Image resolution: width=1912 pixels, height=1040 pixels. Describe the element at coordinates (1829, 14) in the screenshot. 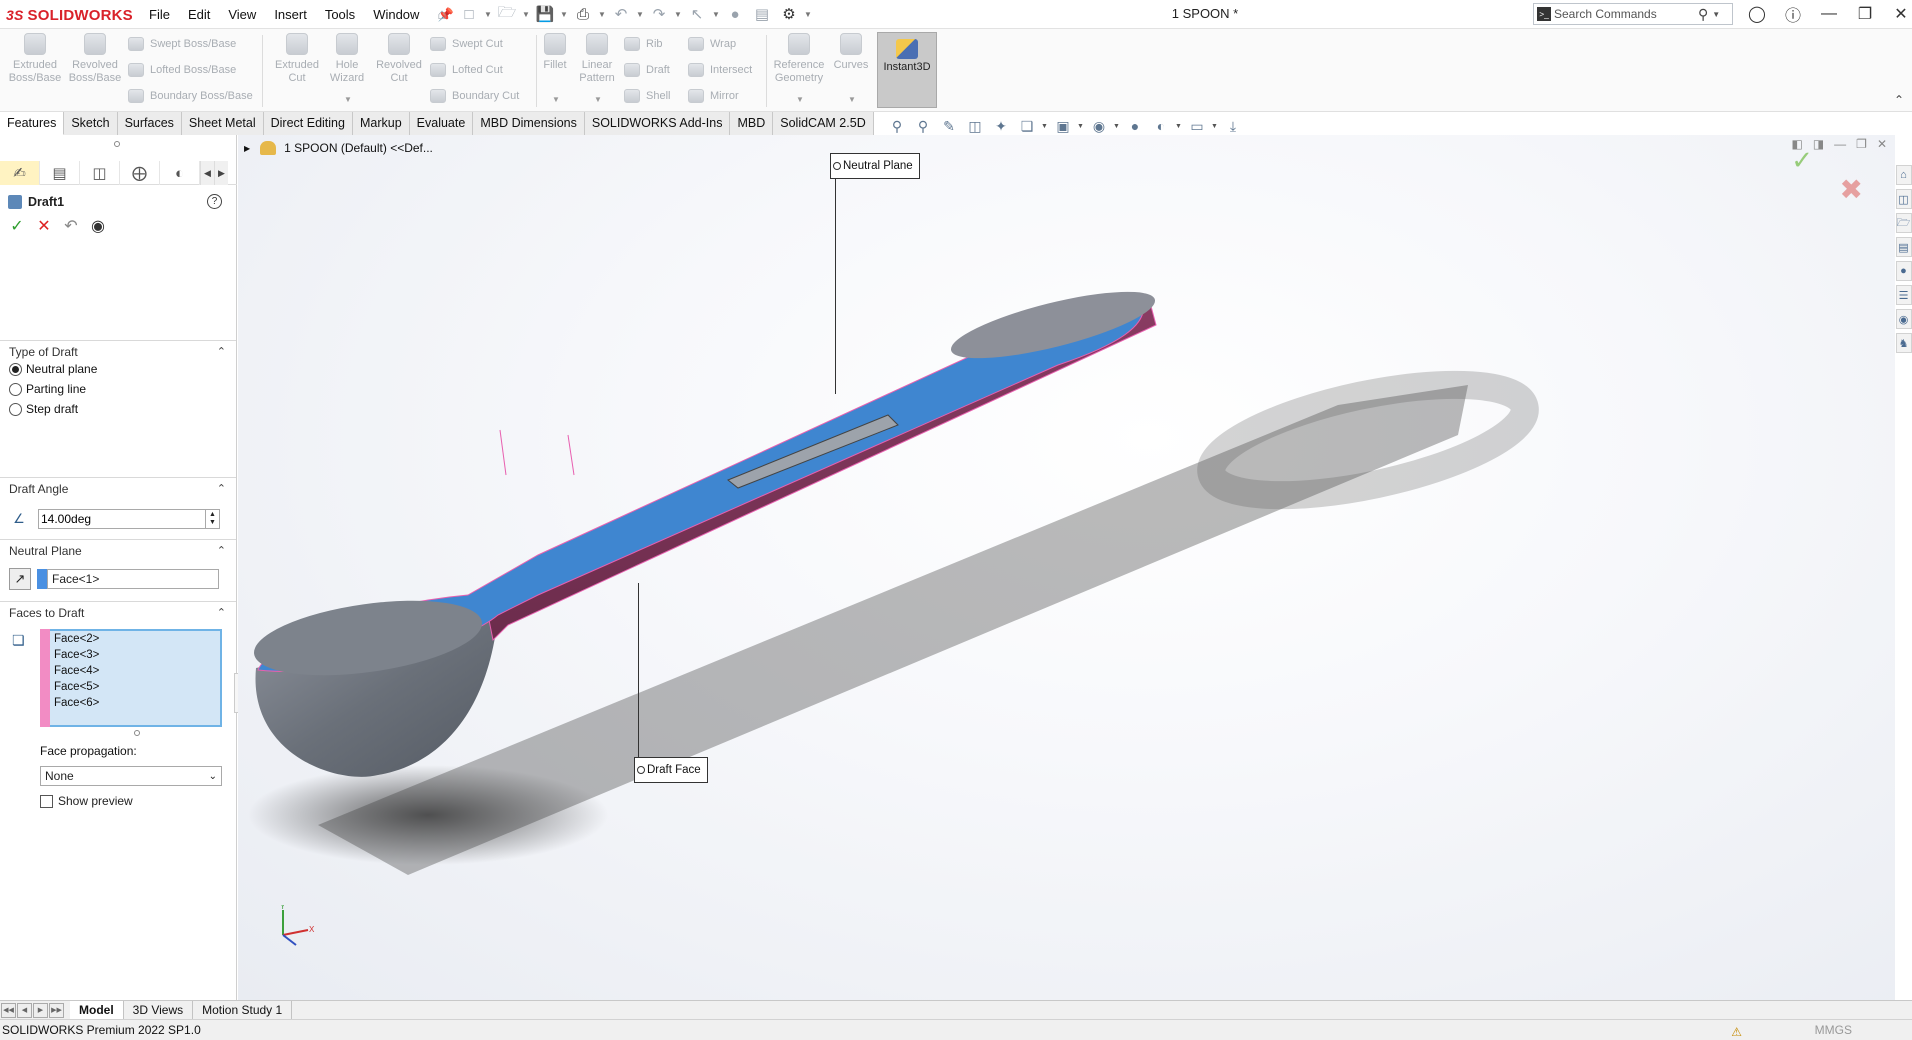

I see `minimize-button: —` at that location.